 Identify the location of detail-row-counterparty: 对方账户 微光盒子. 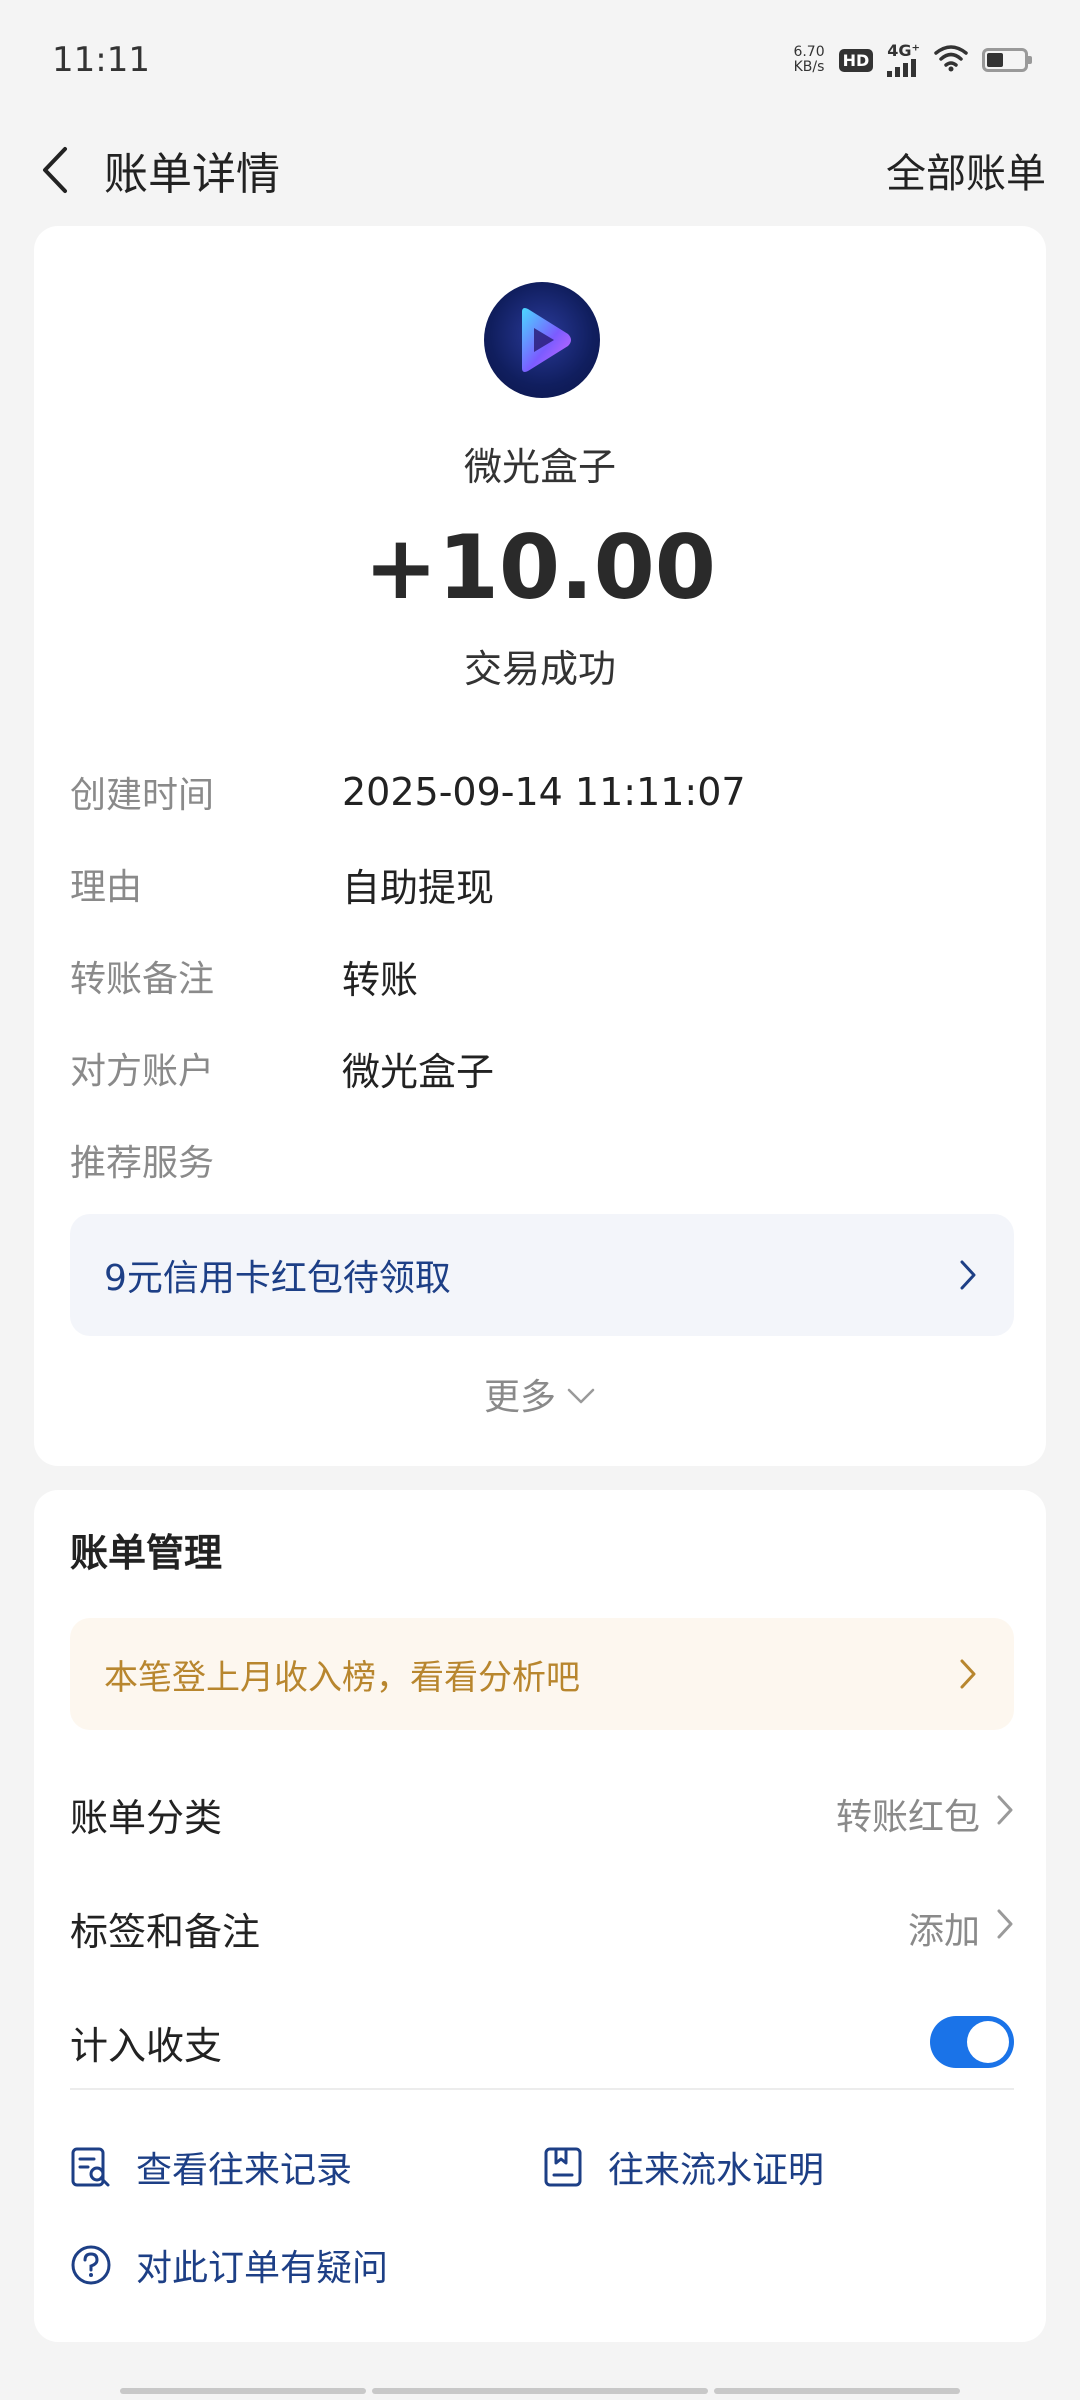
(282, 1068).